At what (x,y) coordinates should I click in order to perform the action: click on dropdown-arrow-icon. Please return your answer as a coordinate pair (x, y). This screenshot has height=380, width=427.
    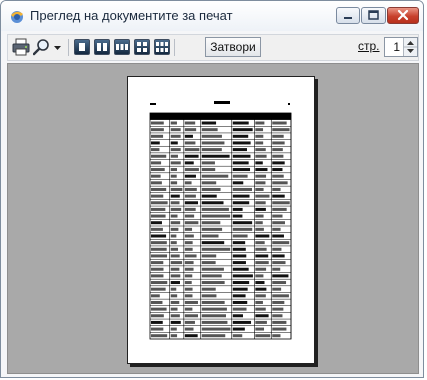
    Looking at the image, I should click on (57, 47).